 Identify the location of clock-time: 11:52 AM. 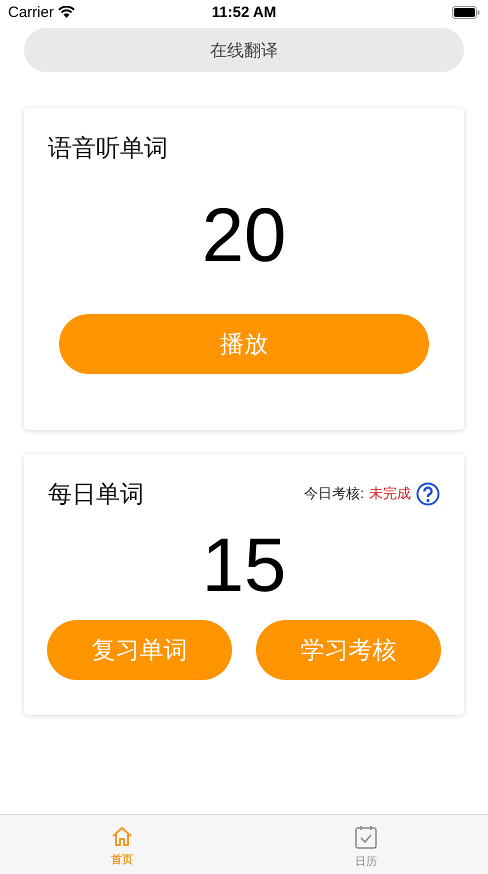
(244, 12).